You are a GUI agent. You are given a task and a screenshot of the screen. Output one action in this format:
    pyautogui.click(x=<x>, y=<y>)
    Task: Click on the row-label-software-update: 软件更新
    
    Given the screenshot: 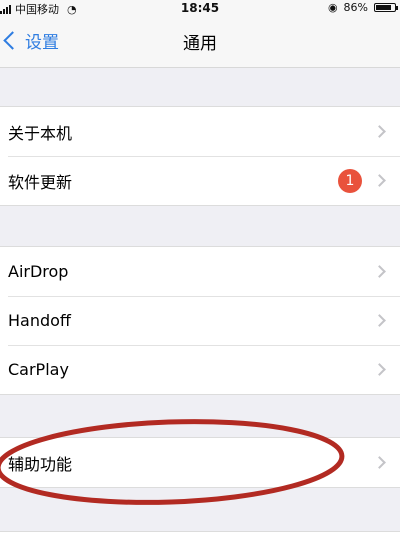 What is the action you would take?
    pyautogui.click(x=40, y=182)
    